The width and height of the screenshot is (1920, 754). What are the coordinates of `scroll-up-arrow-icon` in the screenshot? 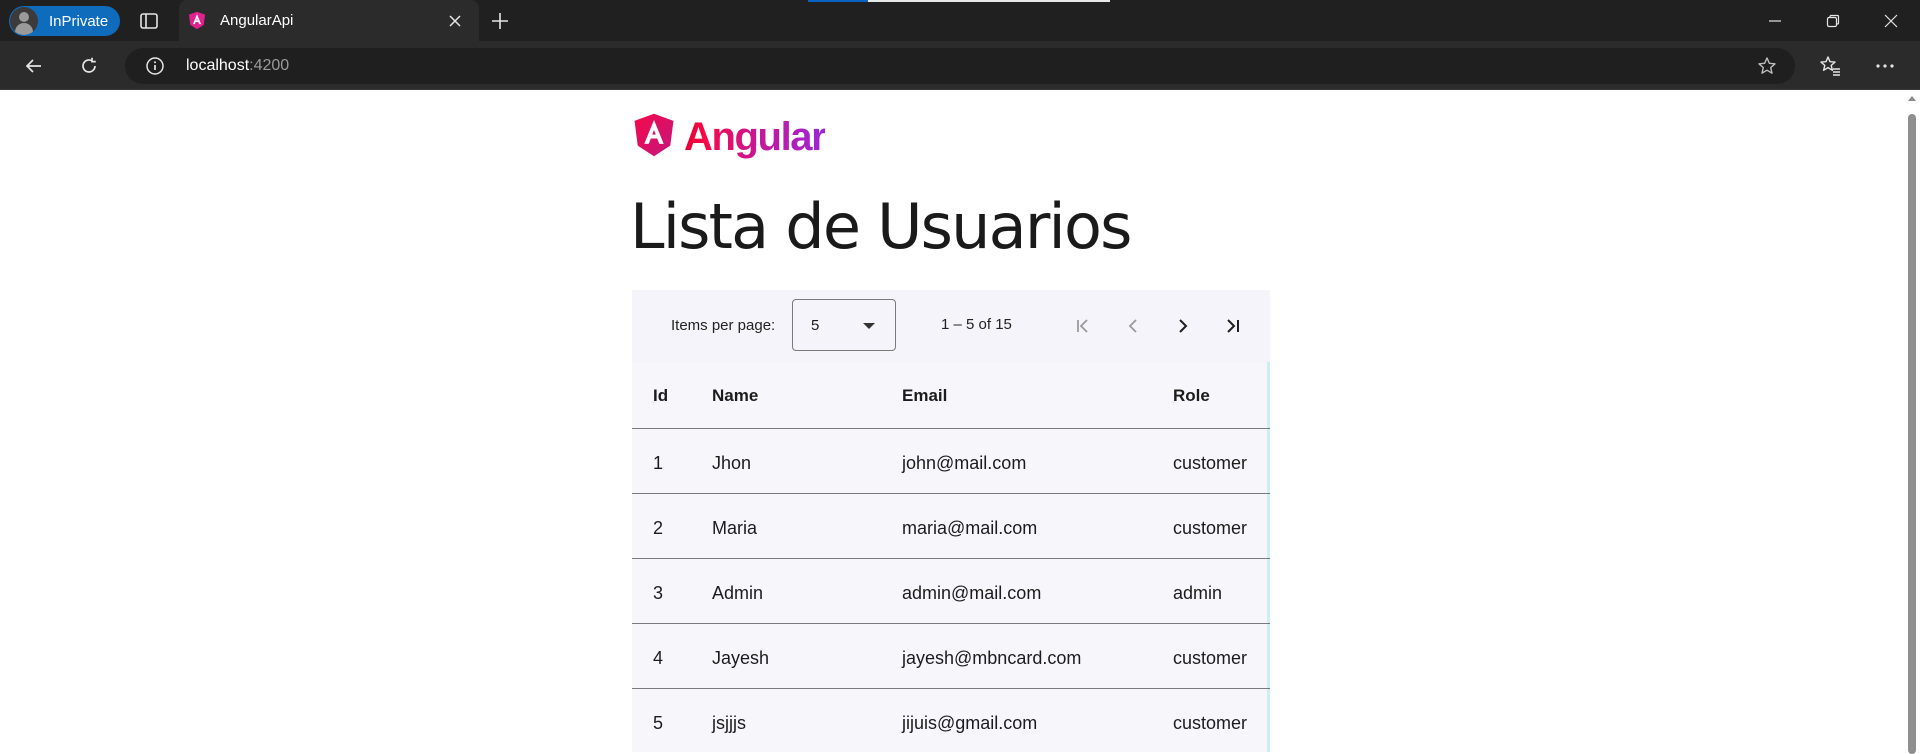 It's located at (1912, 98).